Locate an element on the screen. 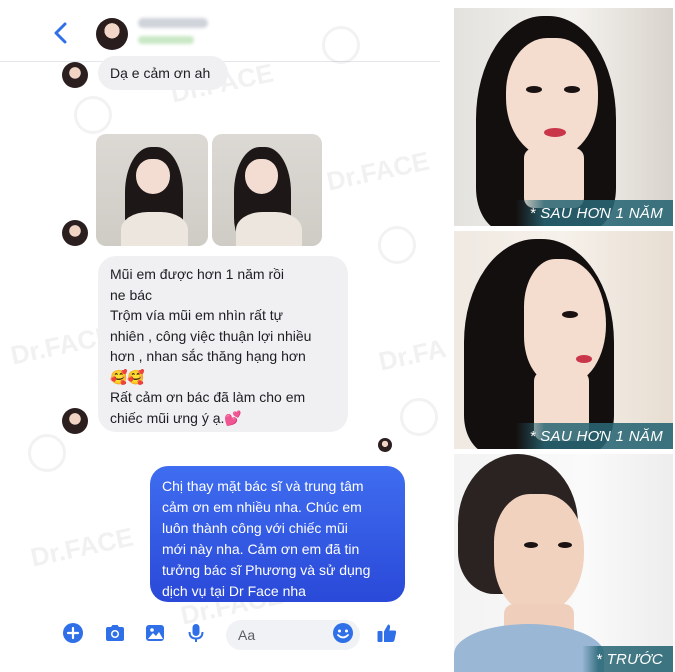 The image size is (675, 672). message-line: ne bác is located at coordinates (131, 294).